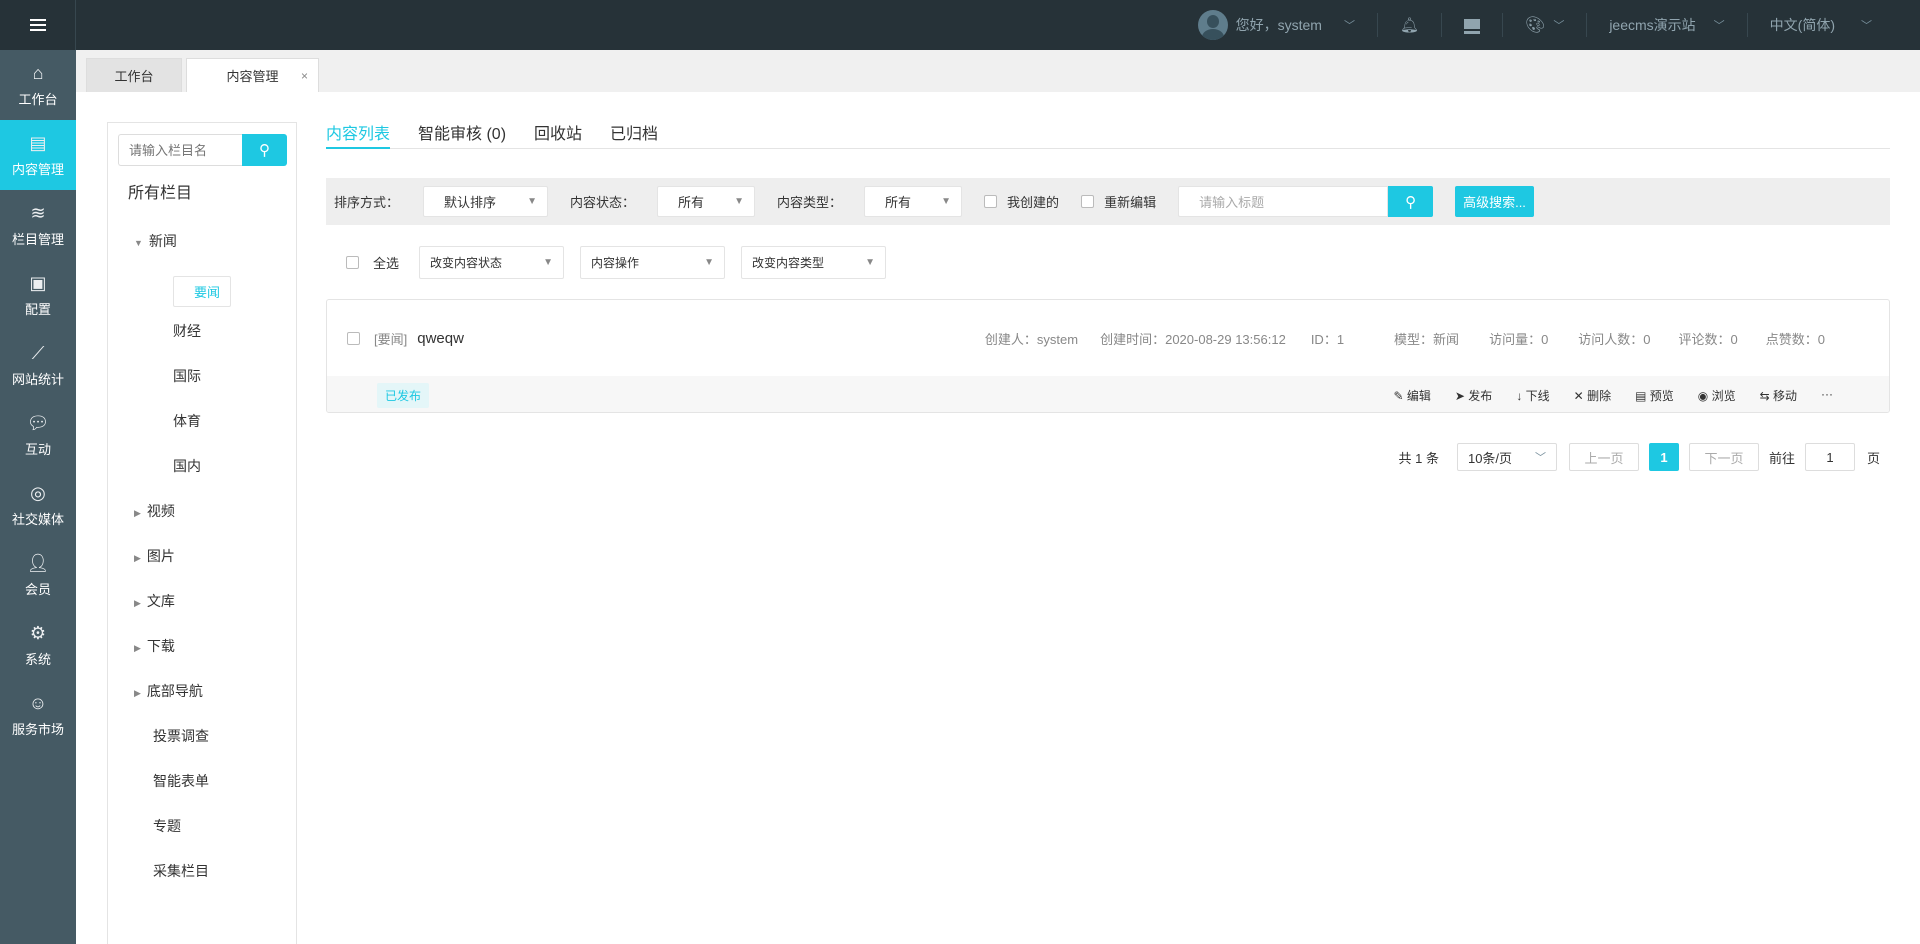  I want to click on sidebar-item-workbench: ⌂ 工作台, so click(38, 85).